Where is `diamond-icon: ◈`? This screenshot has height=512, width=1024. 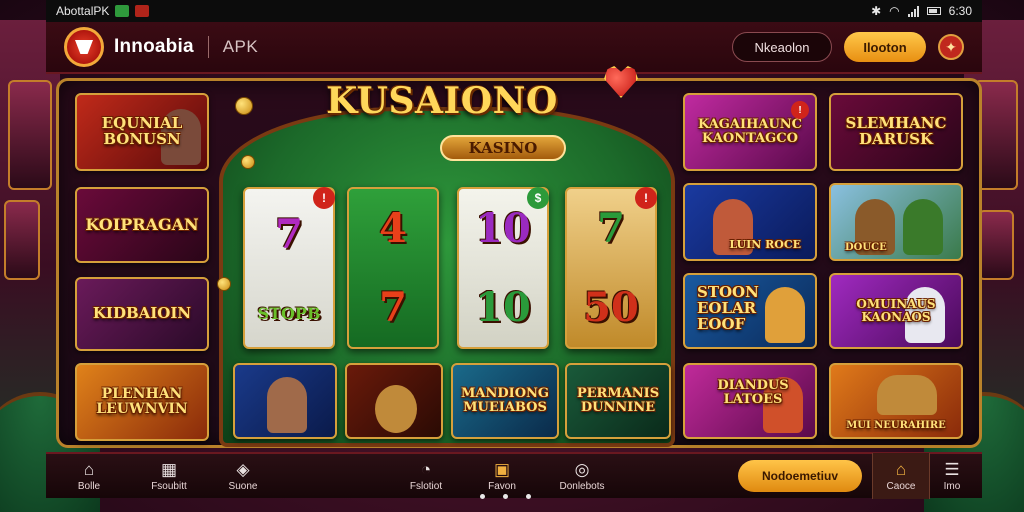 diamond-icon: ◈ is located at coordinates (243, 469).